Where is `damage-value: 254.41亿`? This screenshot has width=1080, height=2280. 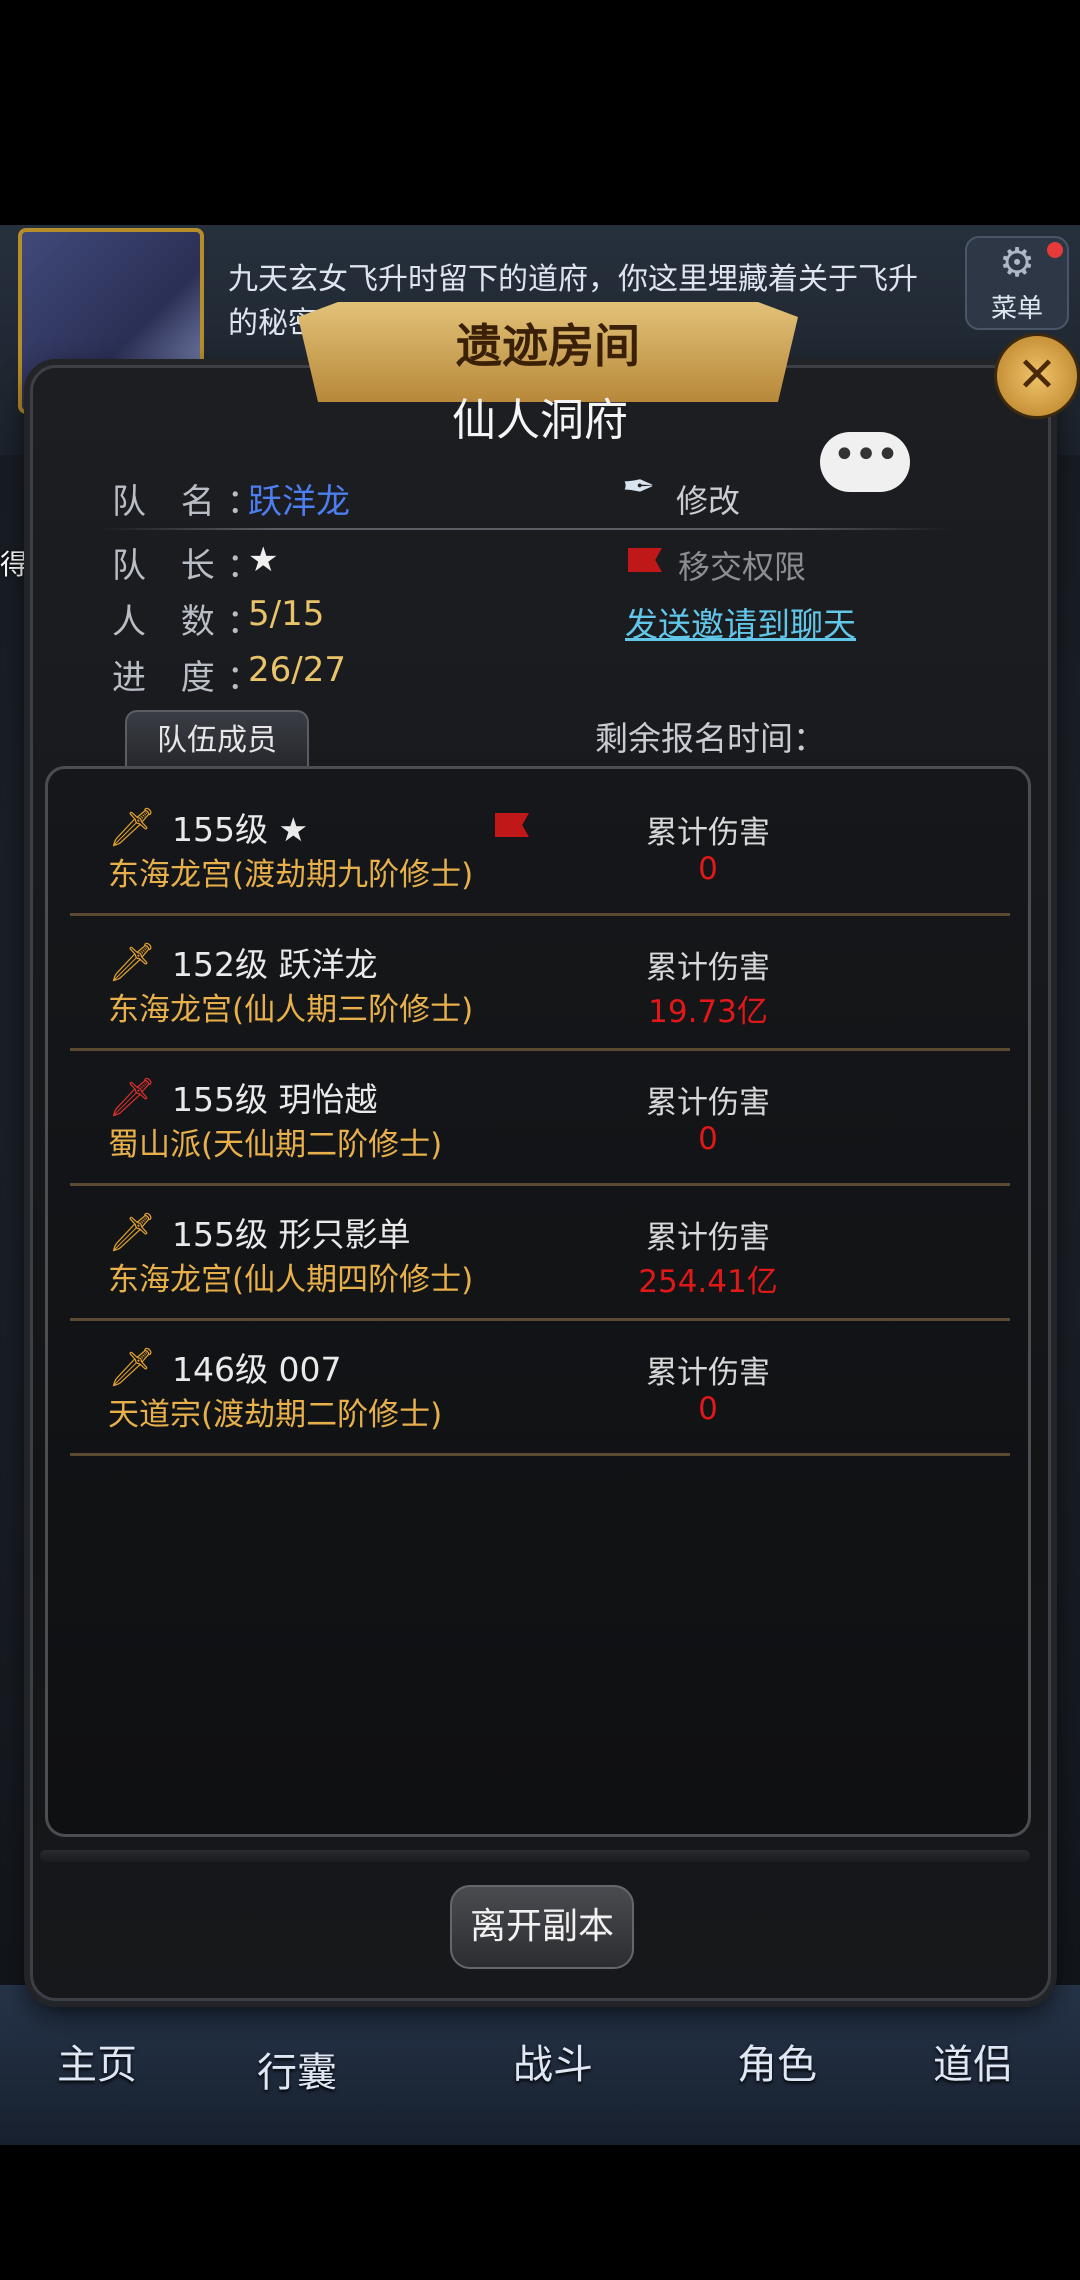 damage-value: 254.41亿 is located at coordinates (708, 1282).